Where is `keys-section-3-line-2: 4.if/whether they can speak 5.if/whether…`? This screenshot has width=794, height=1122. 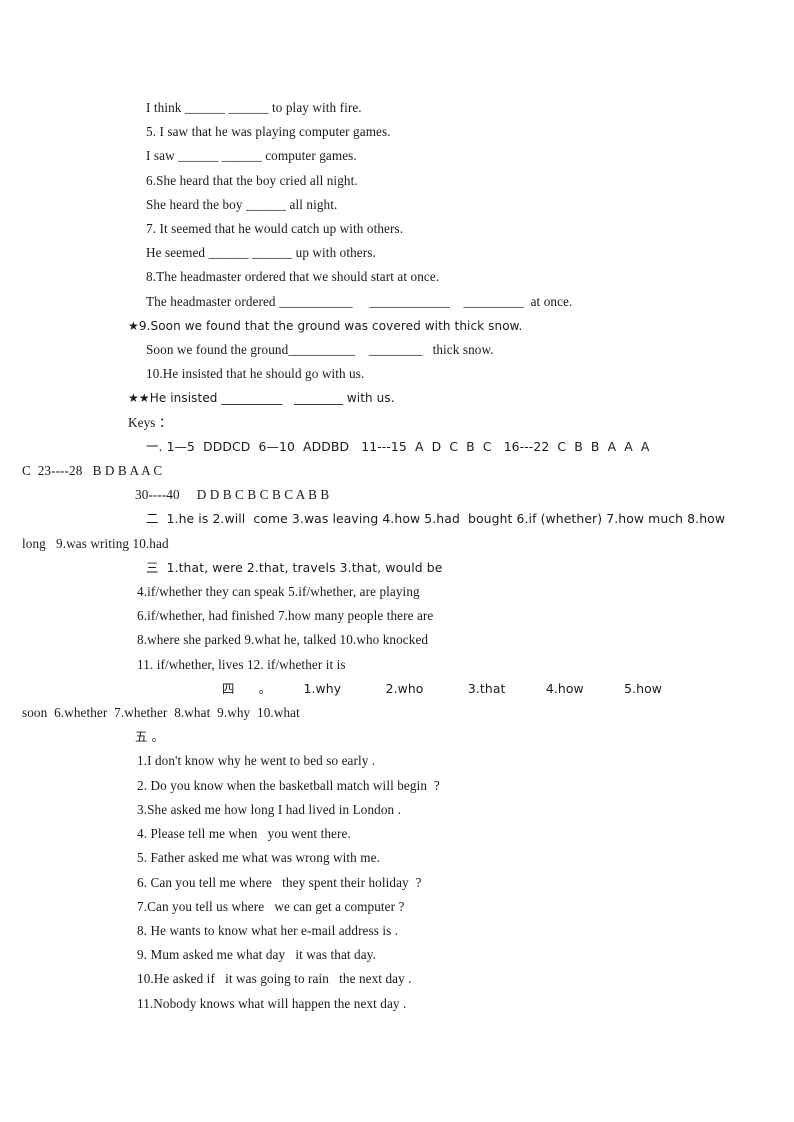
keys-section-3-line-2: 4.if/whether they can speak 5.if/whether… is located at coordinates (278, 592).